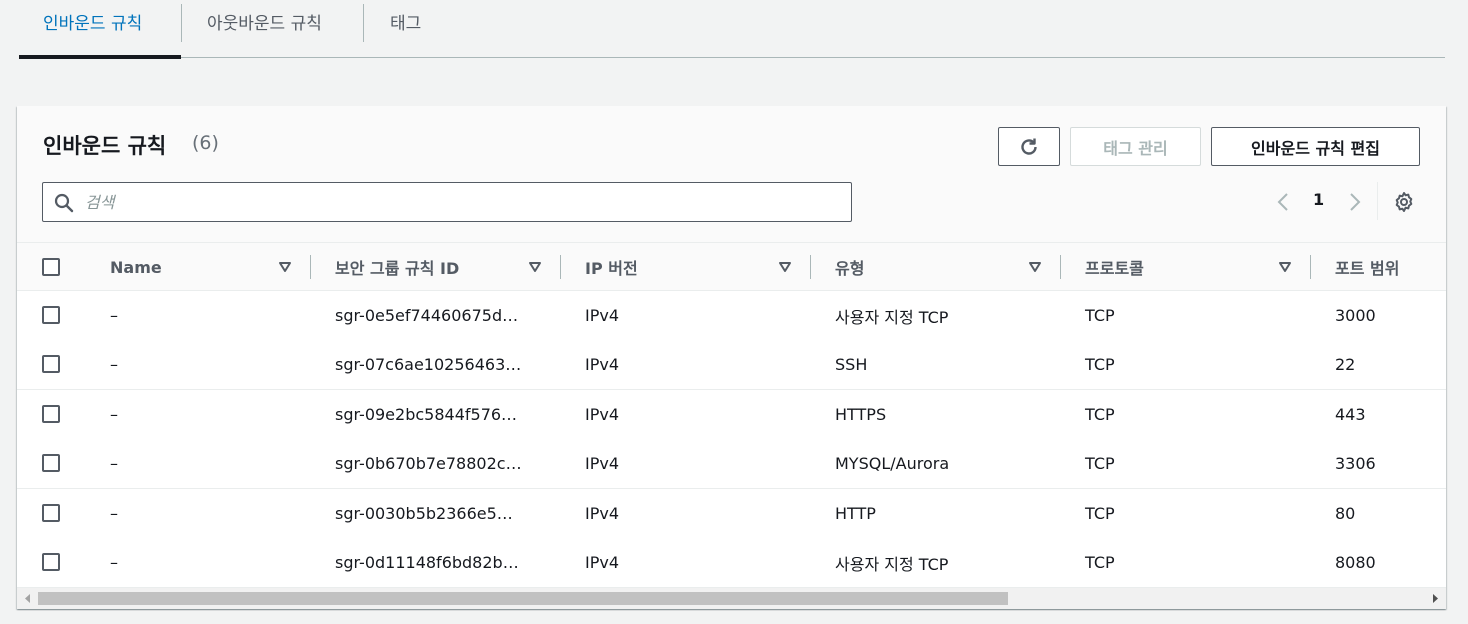 The image size is (1468, 624). I want to click on scroll-right-arrow-icon, so click(1435, 598).